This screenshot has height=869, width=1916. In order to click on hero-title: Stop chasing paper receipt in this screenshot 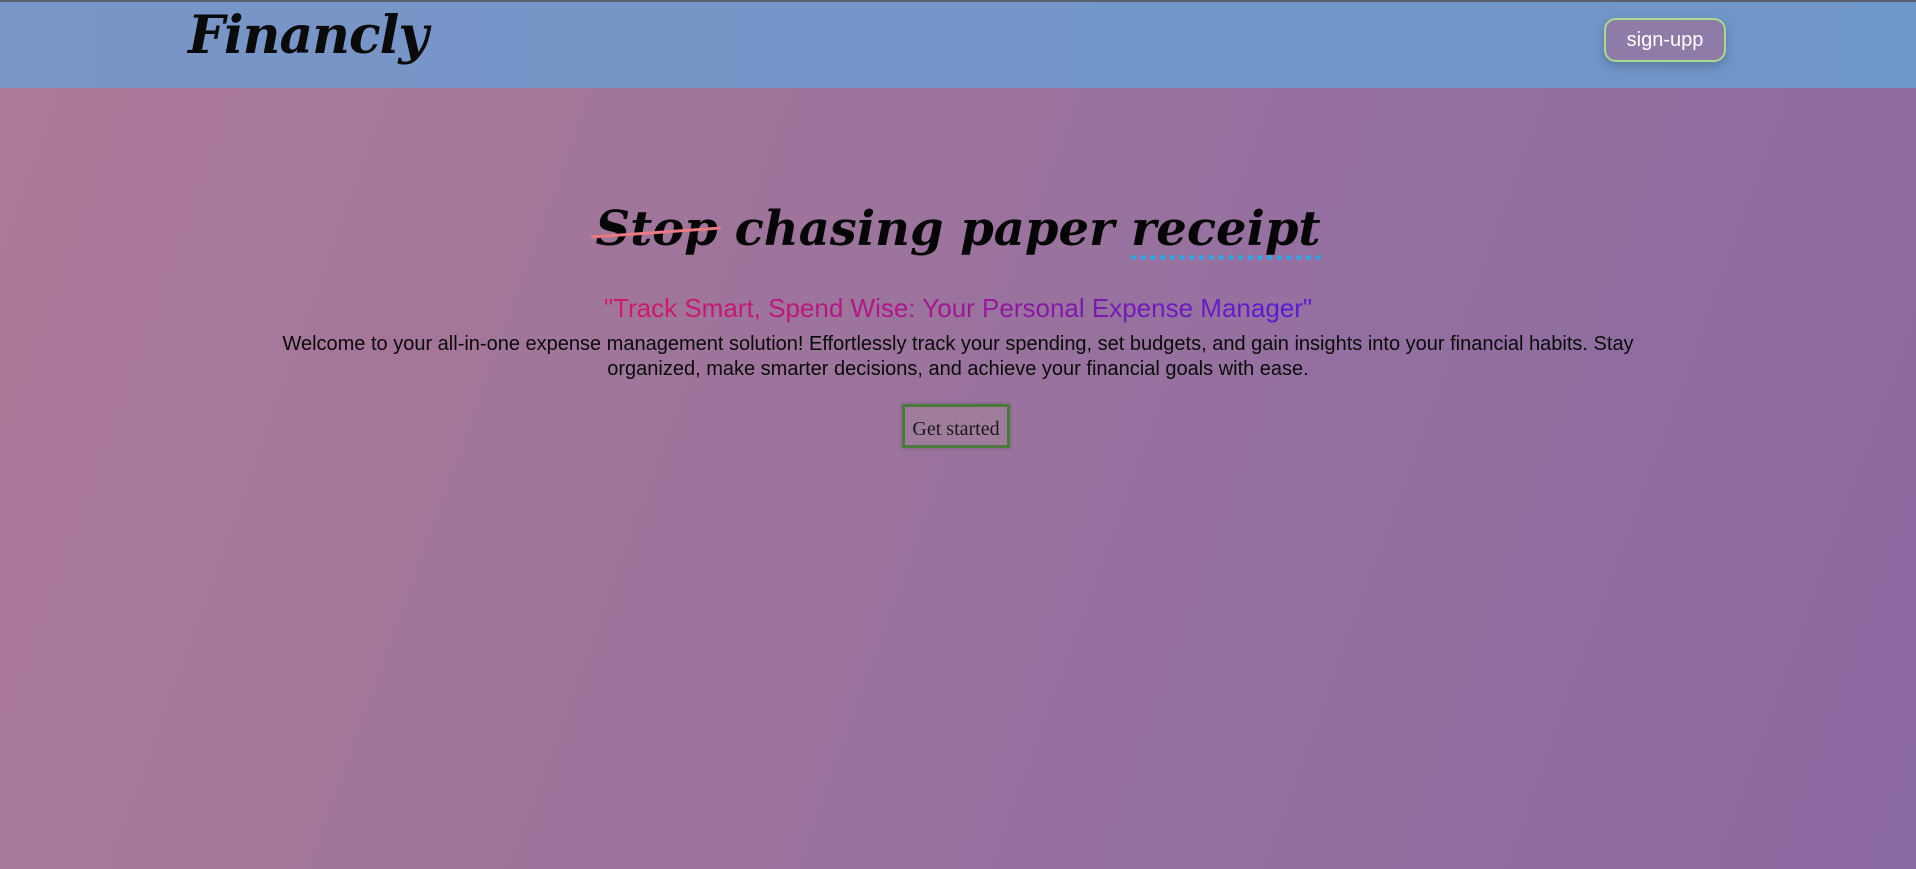, I will do `click(958, 232)`.